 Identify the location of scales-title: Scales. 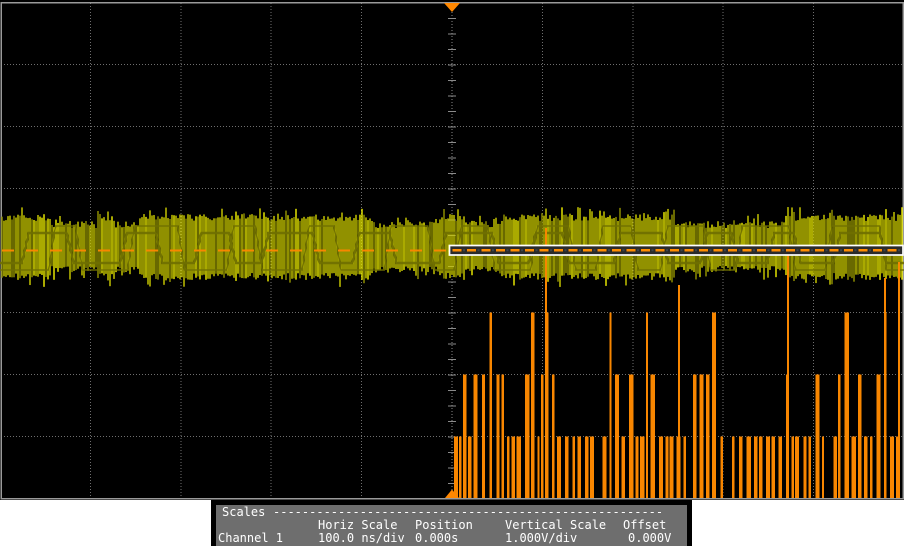
(244, 512).